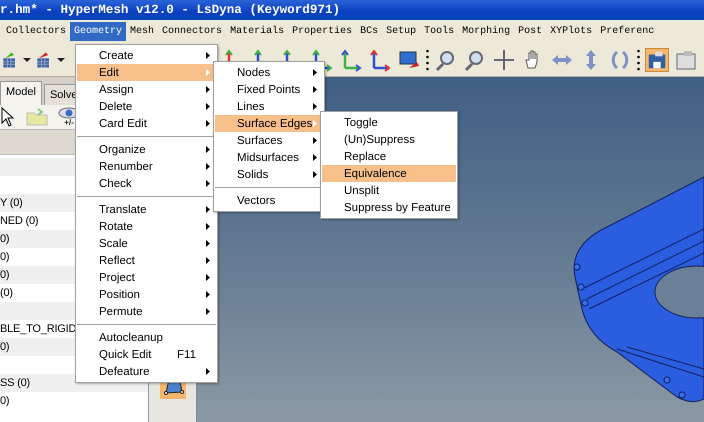 Image resolution: width=704 pixels, height=422 pixels. Describe the element at coordinates (389, 139) in the screenshot. I see `menu-item: (Un)Suppress` at that location.